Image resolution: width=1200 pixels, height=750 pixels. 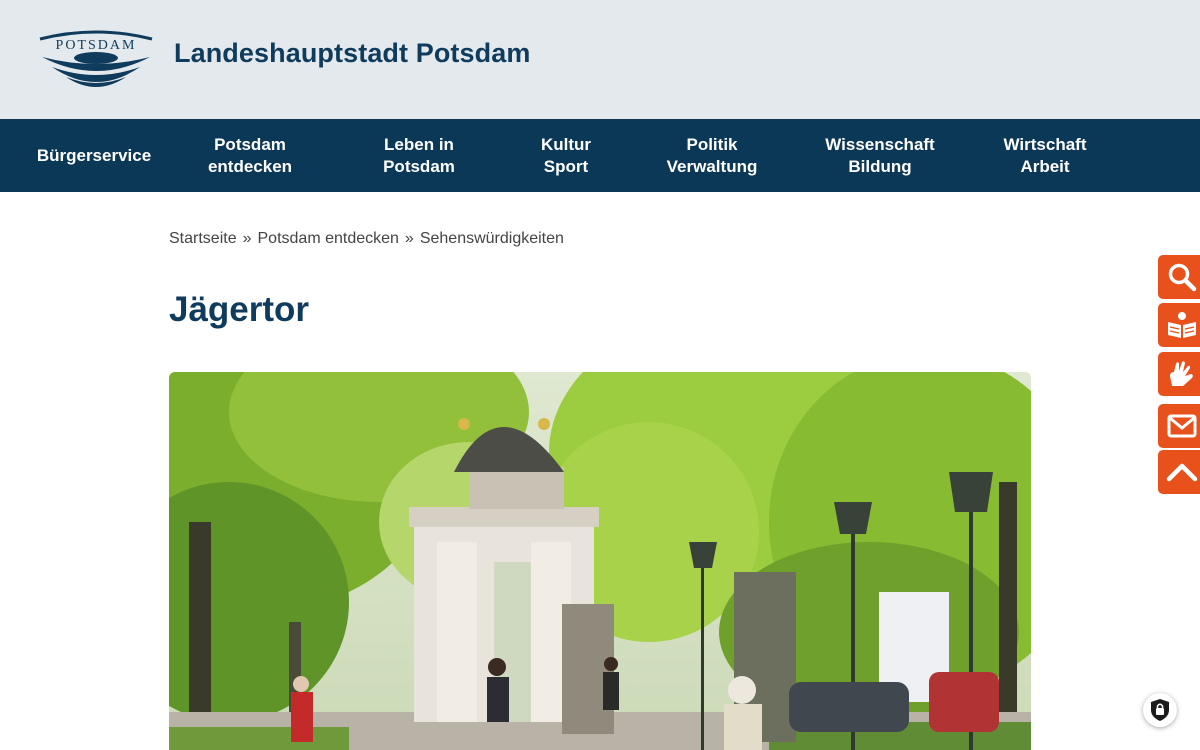 I want to click on scroll-to-top-button, so click(x=1179, y=472).